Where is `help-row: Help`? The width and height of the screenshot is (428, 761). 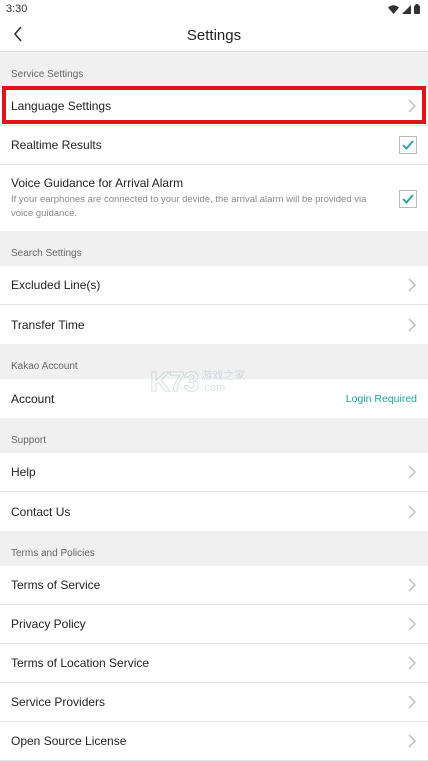
help-row: Help is located at coordinates (214, 472).